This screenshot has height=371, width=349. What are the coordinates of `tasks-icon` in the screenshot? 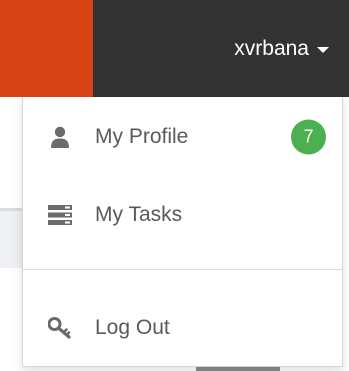 It's located at (60, 215).